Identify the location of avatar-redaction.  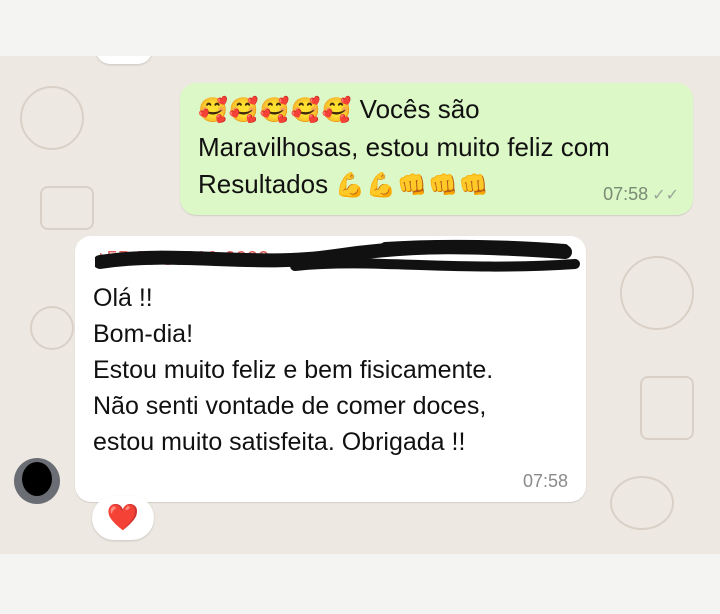
(37, 479).